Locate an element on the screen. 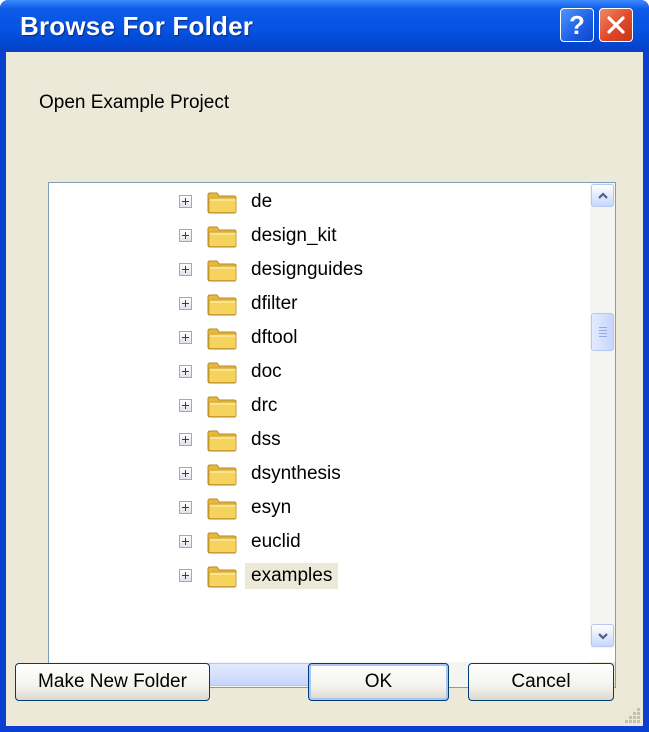 The width and height of the screenshot is (649, 732). tree-item: euclid is located at coordinates (312, 542).